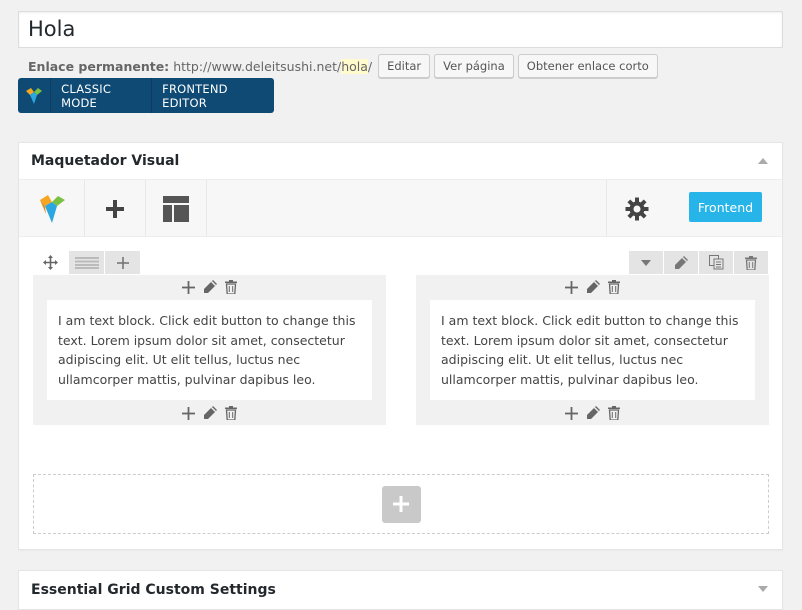 This screenshot has width=802, height=610. I want to click on essential-grid-header: Essential Grid Custom Settings, so click(400, 589).